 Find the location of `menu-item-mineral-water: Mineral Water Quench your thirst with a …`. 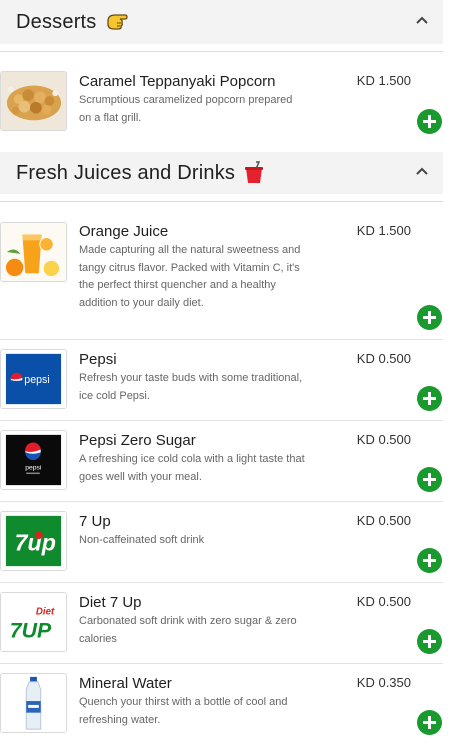

menu-item-mineral-water: Mineral Water Quench your thirst with a … is located at coordinates (221, 705).